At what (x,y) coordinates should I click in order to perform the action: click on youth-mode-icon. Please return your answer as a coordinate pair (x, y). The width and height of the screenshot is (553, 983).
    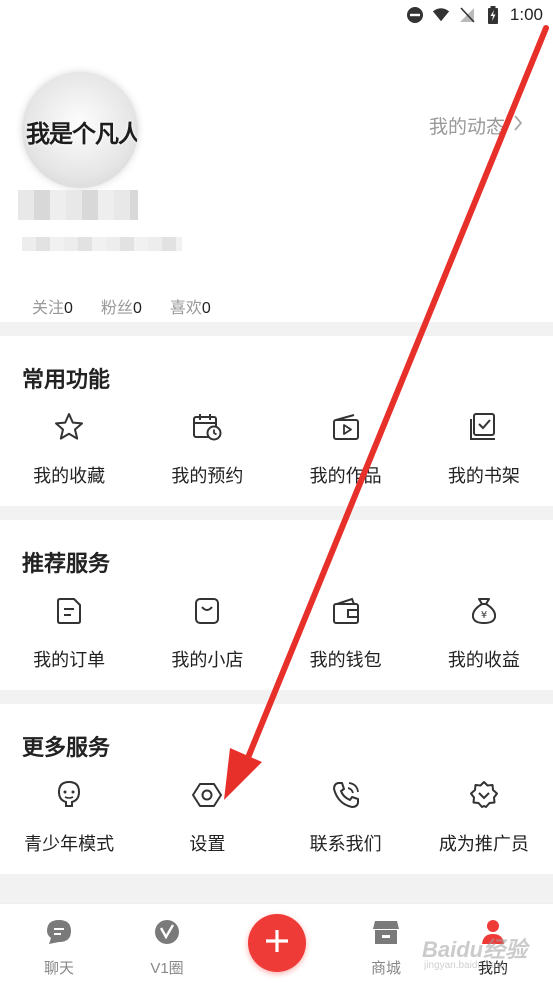
    Looking at the image, I should click on (69, 795).